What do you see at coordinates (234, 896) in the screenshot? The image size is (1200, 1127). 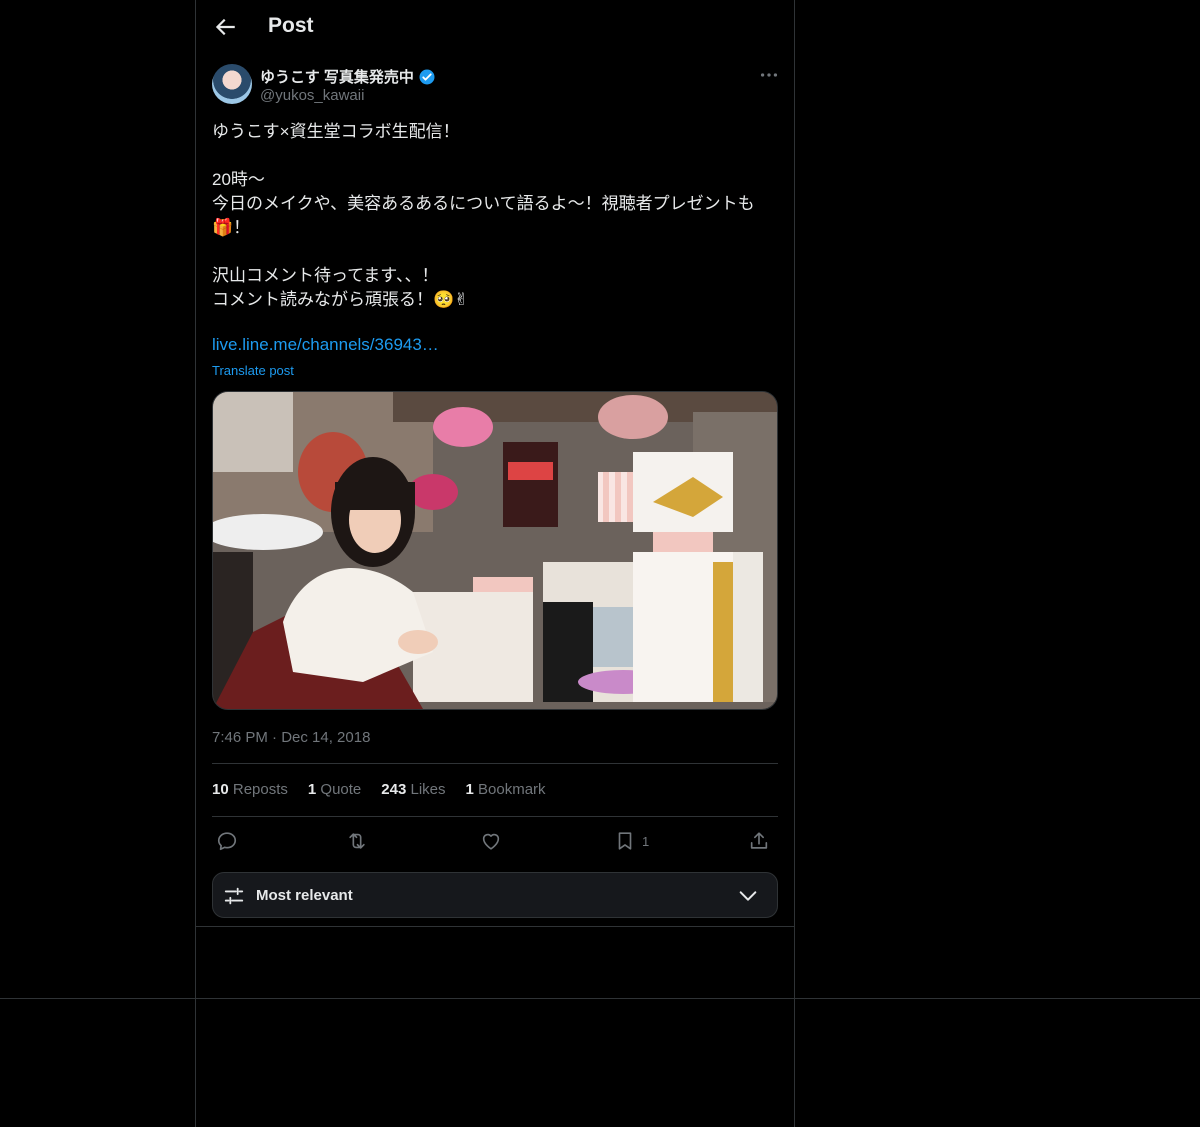 I see `sliders-icon` at bounding box center [234, 896].